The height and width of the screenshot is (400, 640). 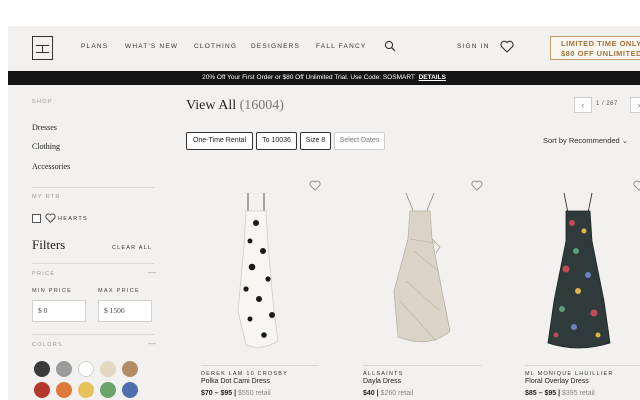 I want to click on pager-prev-button: ‹, so click(x=583, y=105).